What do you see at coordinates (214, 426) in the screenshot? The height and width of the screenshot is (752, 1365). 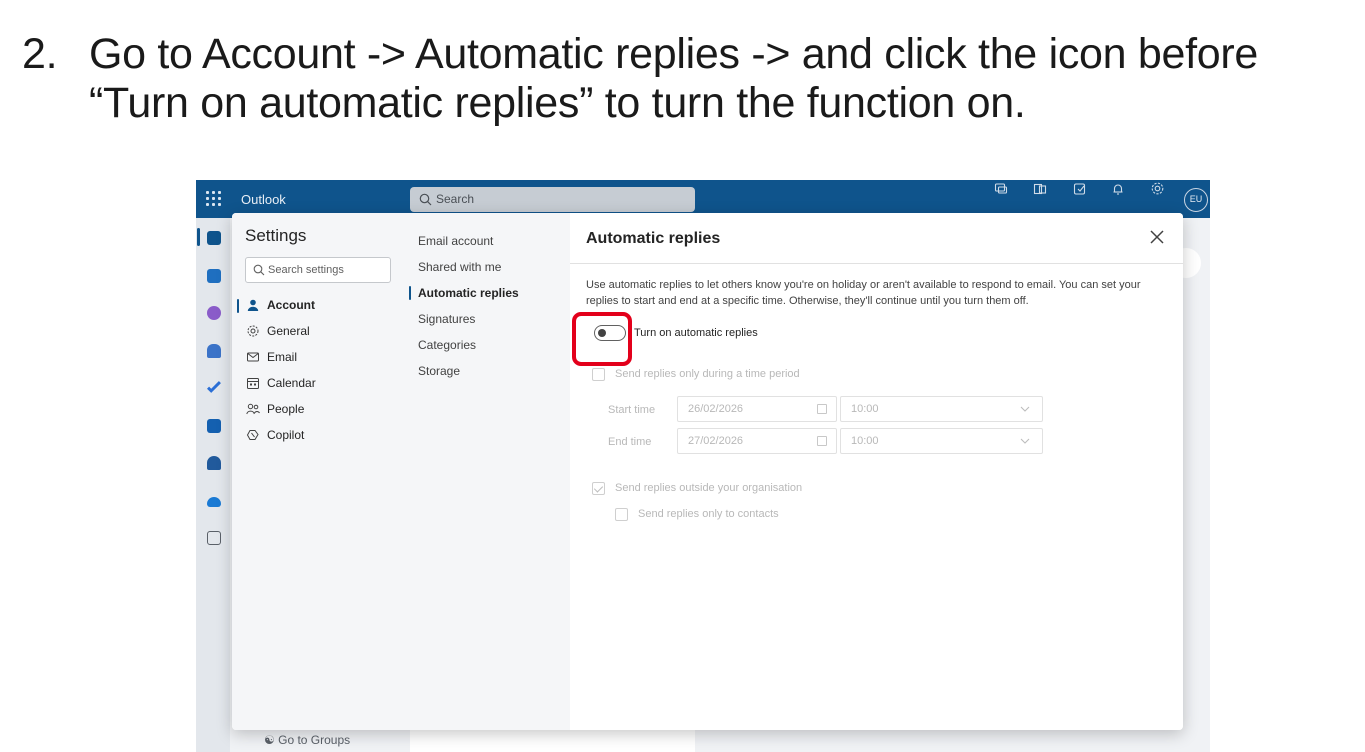 I see `file-icon` at bounding box center [214, 426].